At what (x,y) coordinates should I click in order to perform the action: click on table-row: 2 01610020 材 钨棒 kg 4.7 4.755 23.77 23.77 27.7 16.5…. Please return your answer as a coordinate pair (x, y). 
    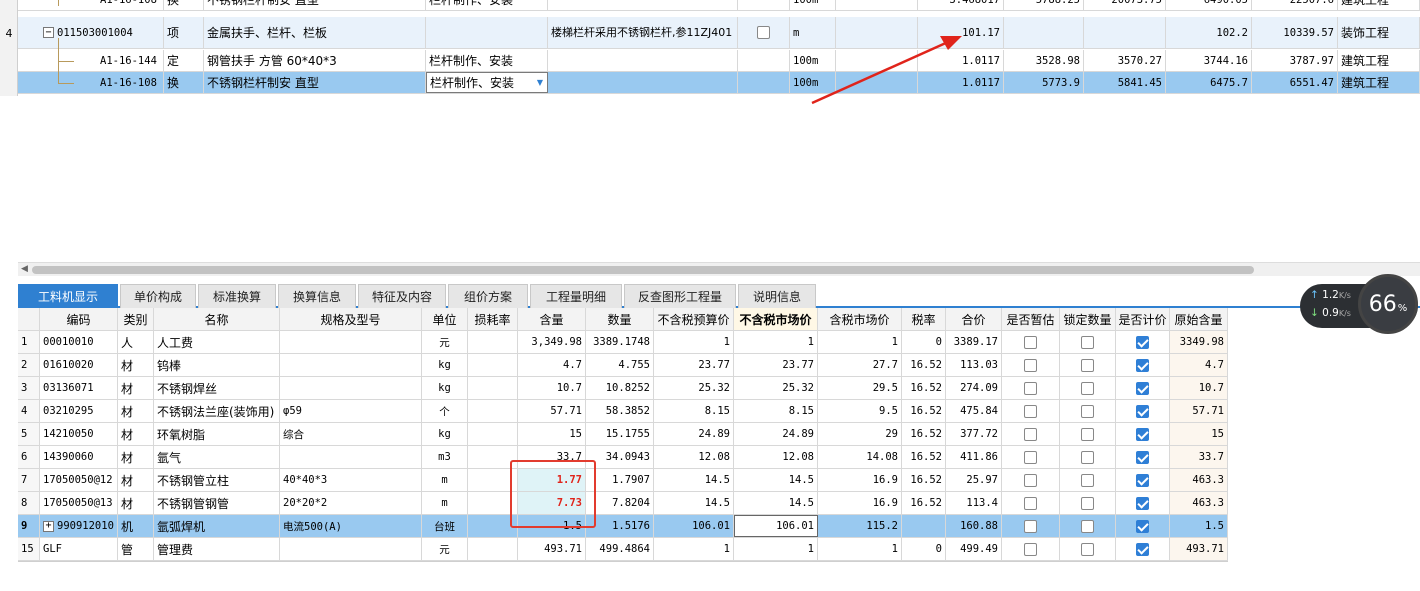
    Looking at the image, I should click on (623, 365).